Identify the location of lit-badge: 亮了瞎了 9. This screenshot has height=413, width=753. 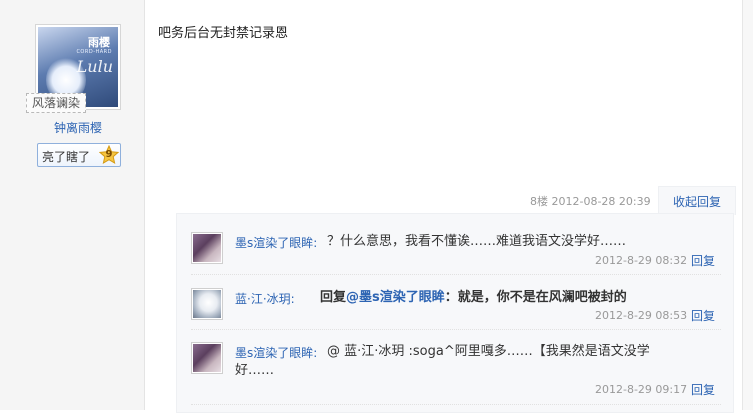
(79, 155).